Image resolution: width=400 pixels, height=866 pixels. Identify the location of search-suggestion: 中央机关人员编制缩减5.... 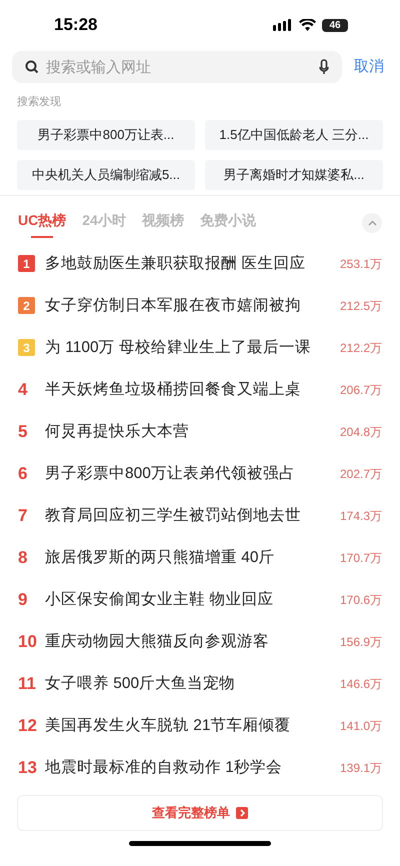
(106, 175).